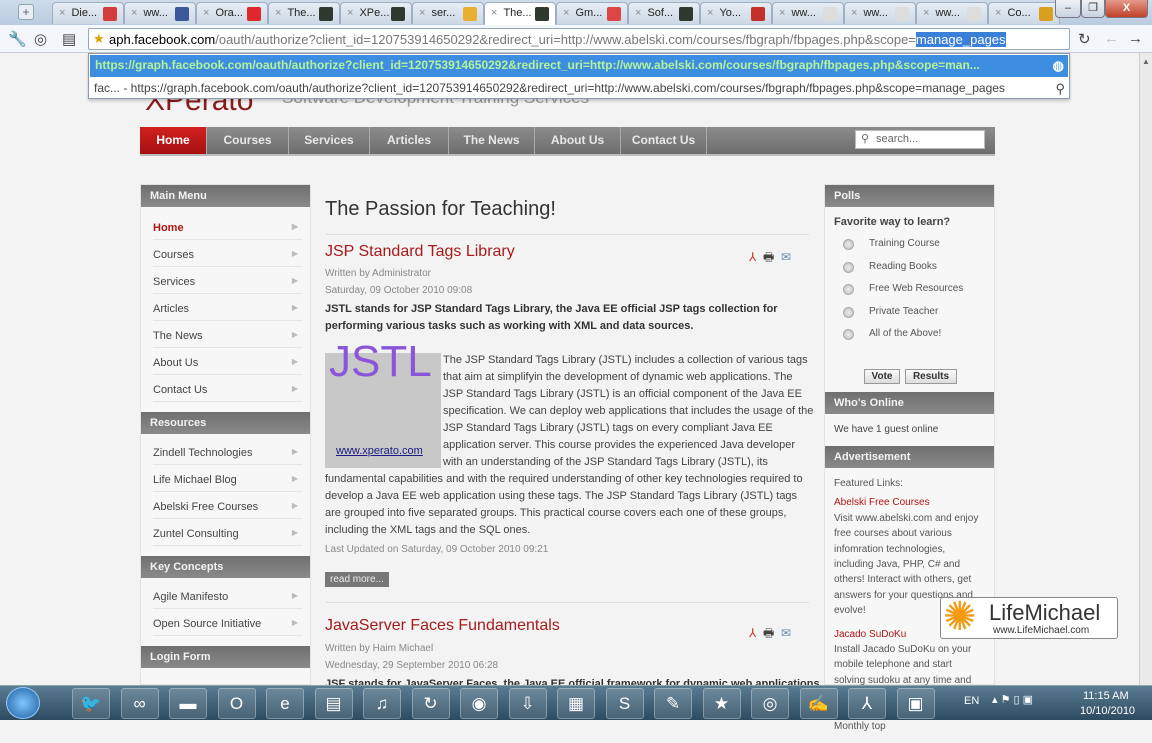 Image resolution: width=1152 pixels, height=743 pixels. I want to click on poll-option-label: Private Teacher, so click(903, 311).